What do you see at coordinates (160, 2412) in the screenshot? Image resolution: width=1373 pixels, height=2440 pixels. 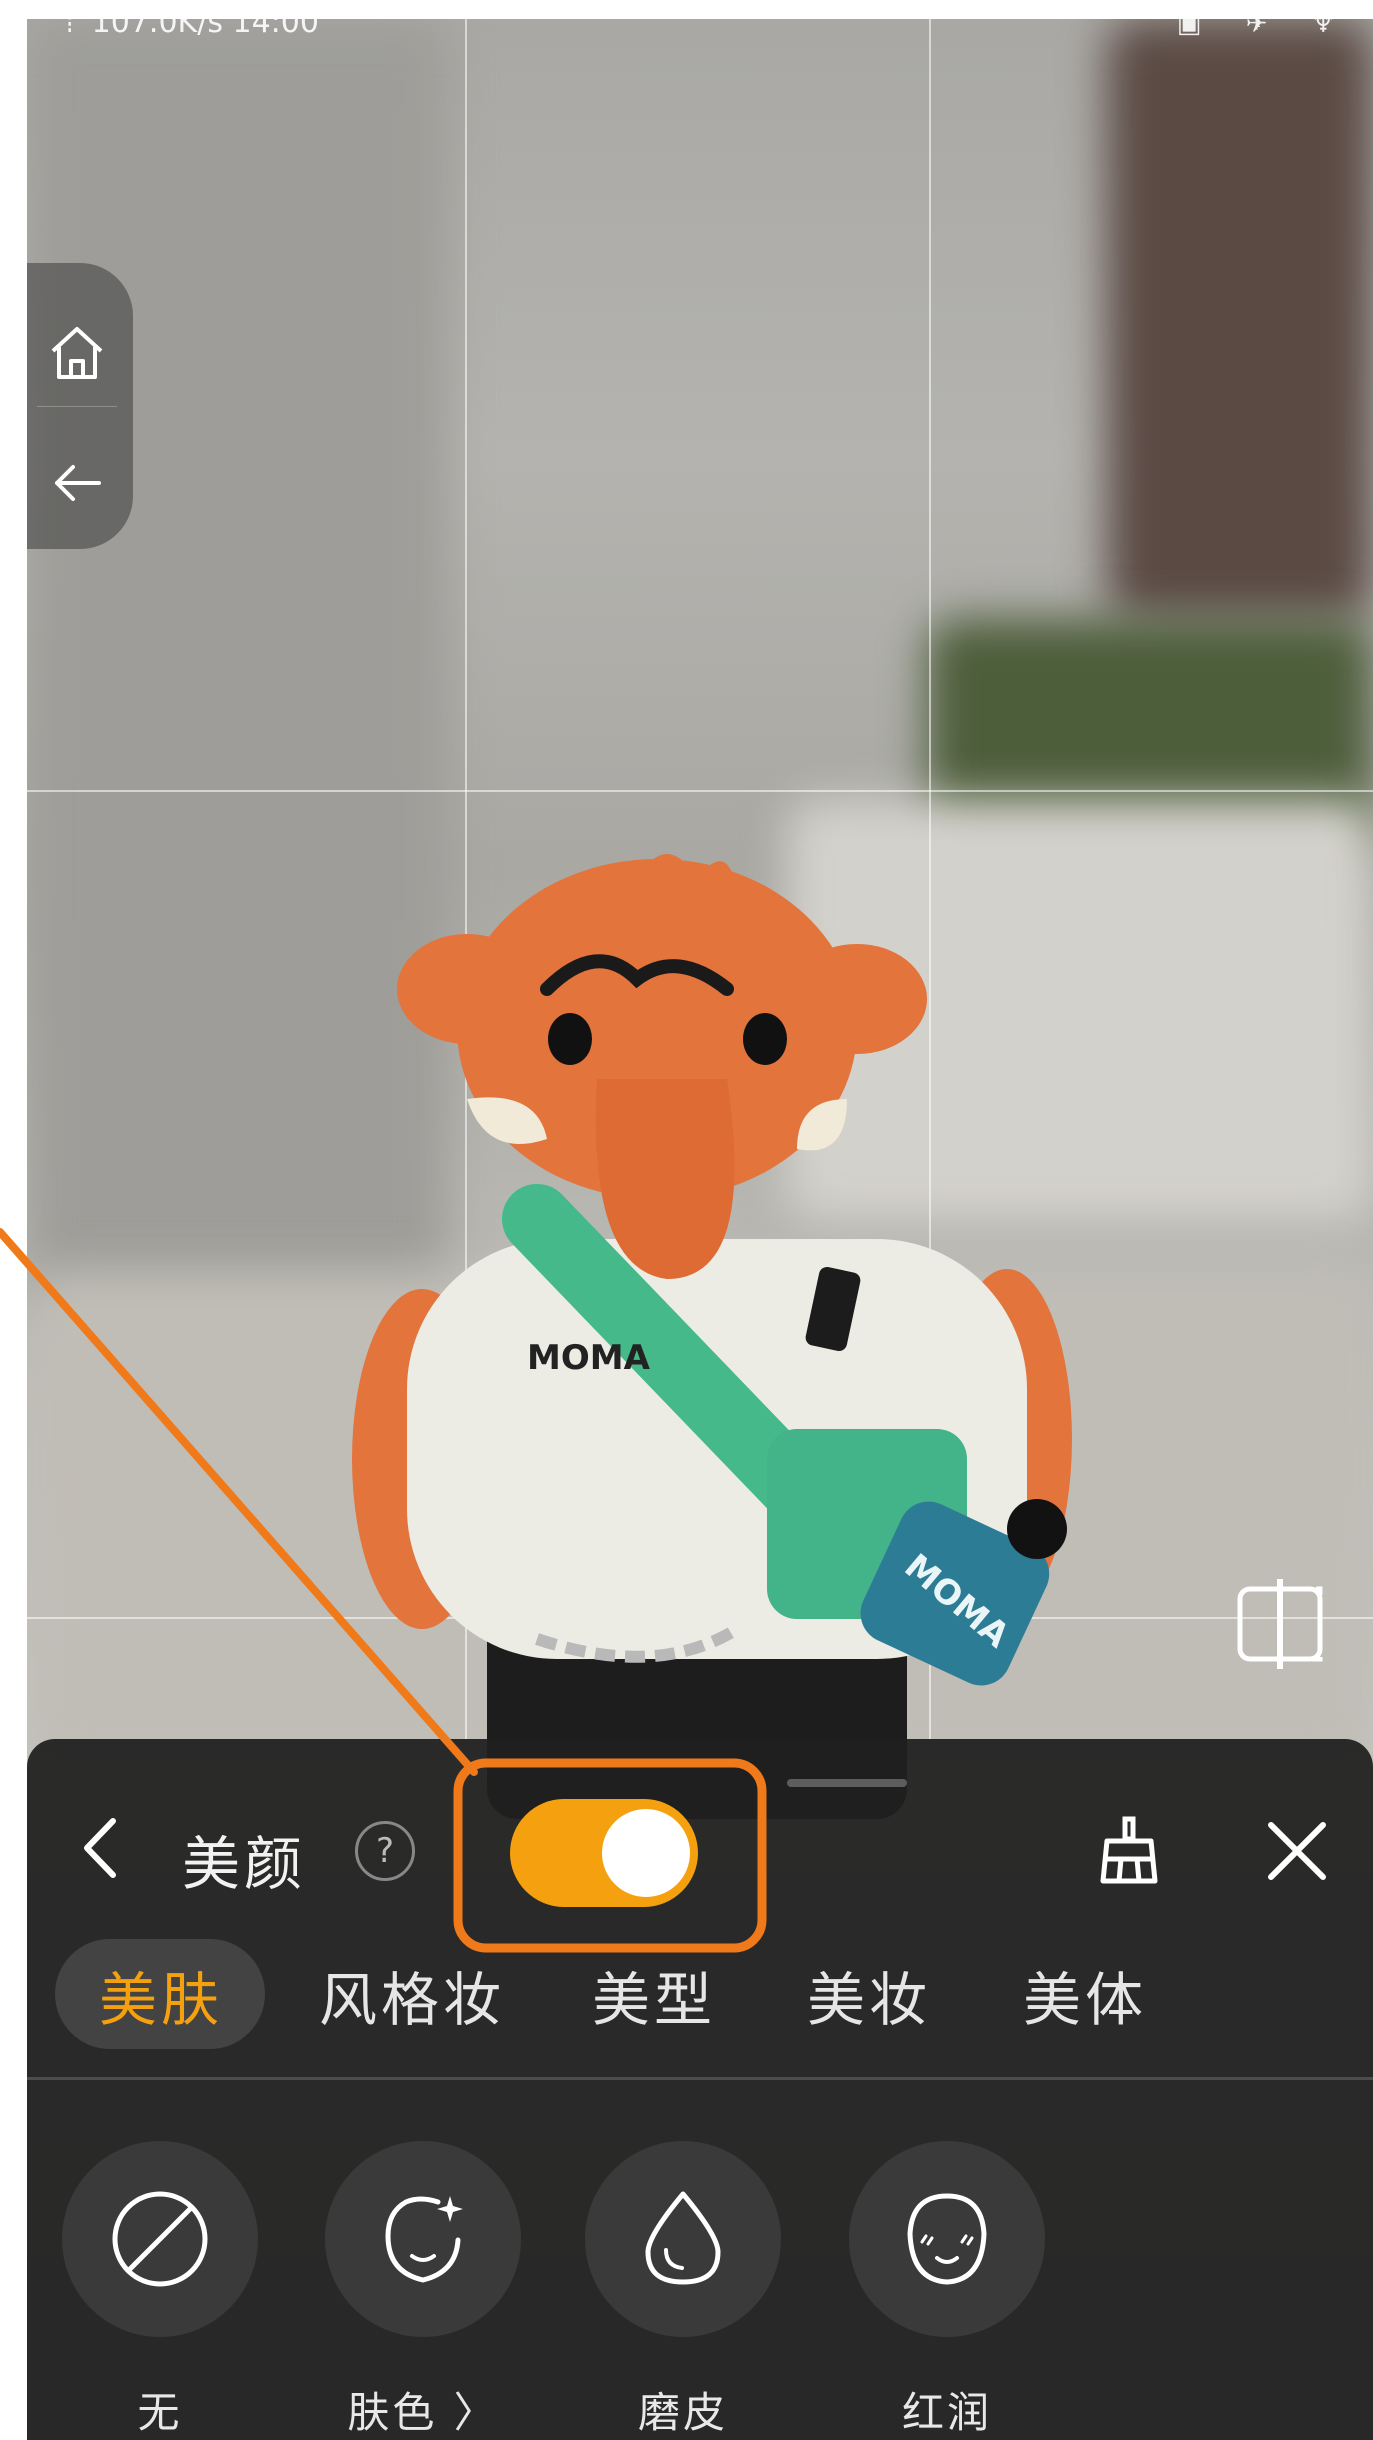 I see `option-label: 无` at bounding box center [160, 2412].